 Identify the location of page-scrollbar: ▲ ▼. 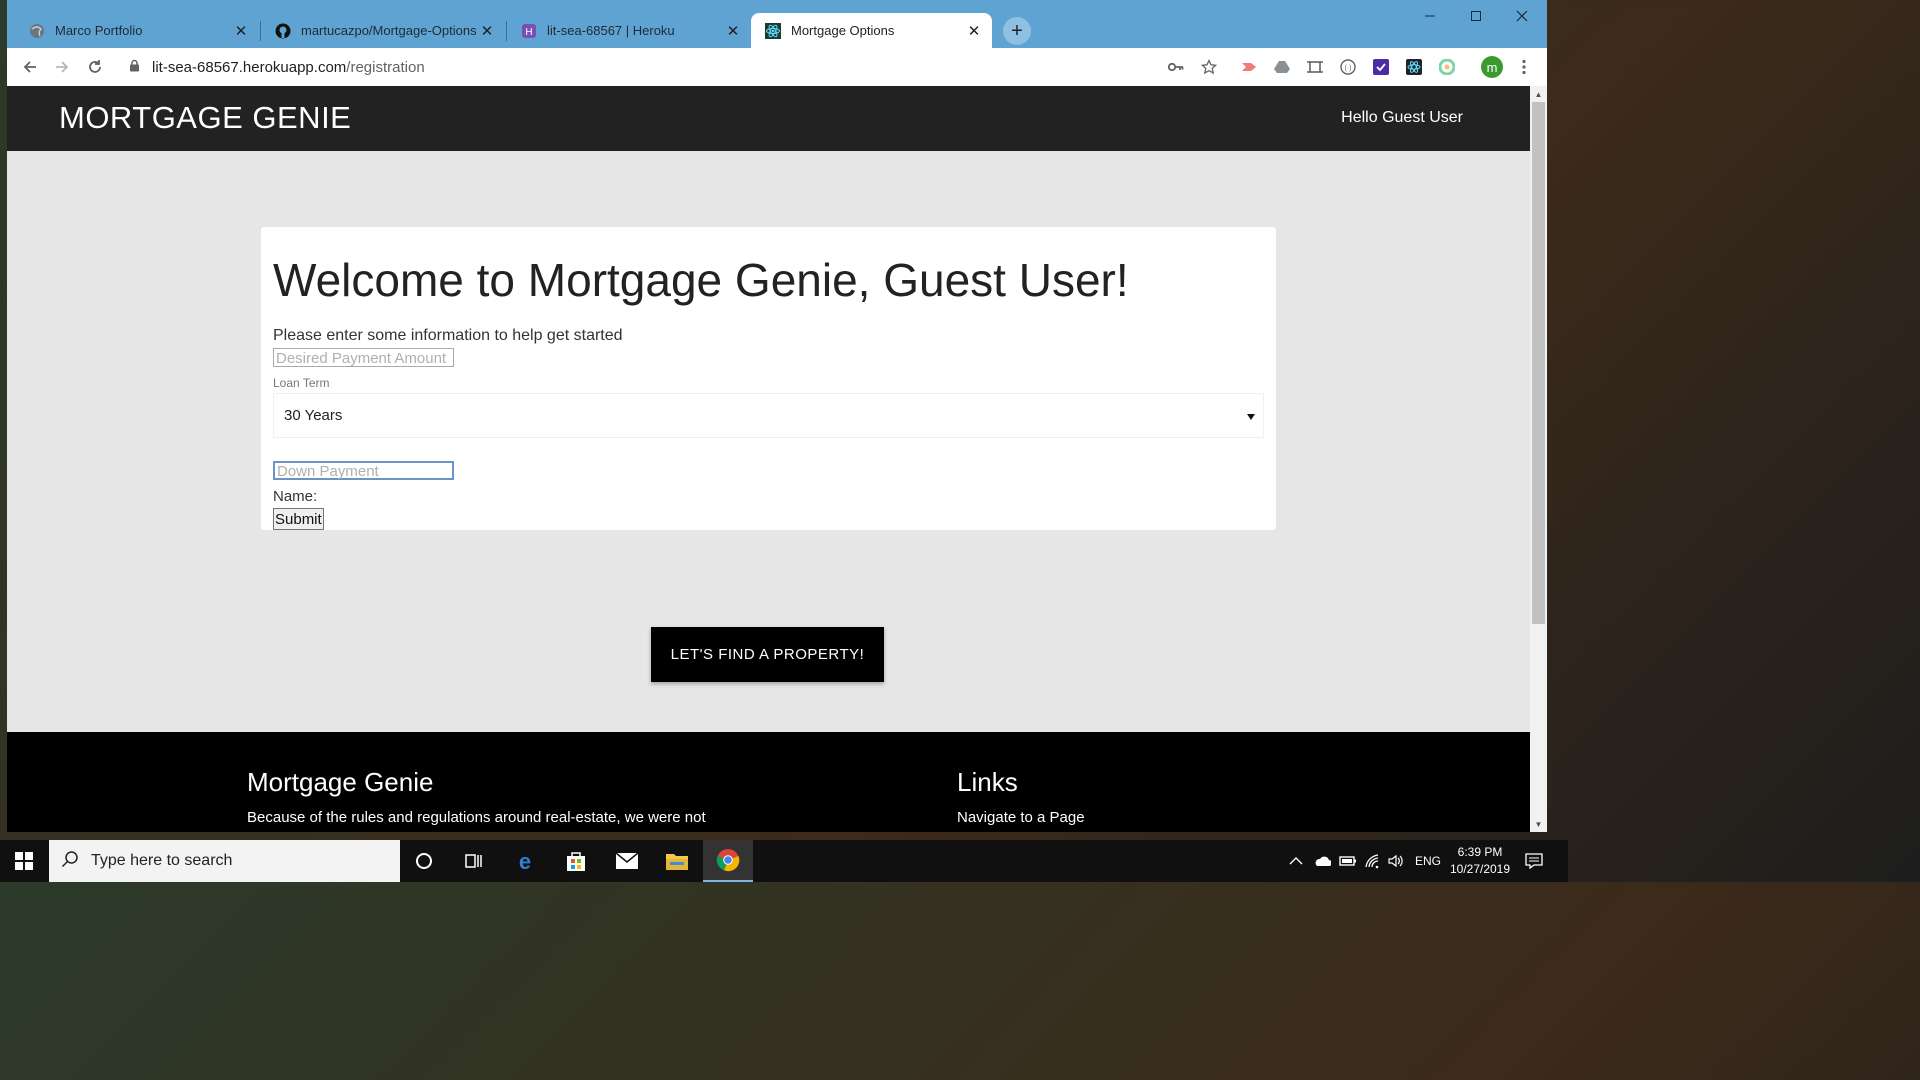
(1538, 459).